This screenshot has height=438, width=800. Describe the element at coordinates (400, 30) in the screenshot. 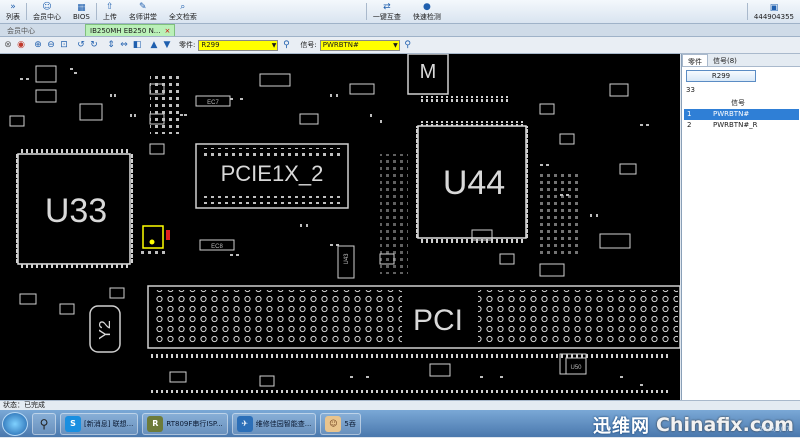

I see `document-tabs: 会员中心 IB250MH EB250 N... ×` at that location.